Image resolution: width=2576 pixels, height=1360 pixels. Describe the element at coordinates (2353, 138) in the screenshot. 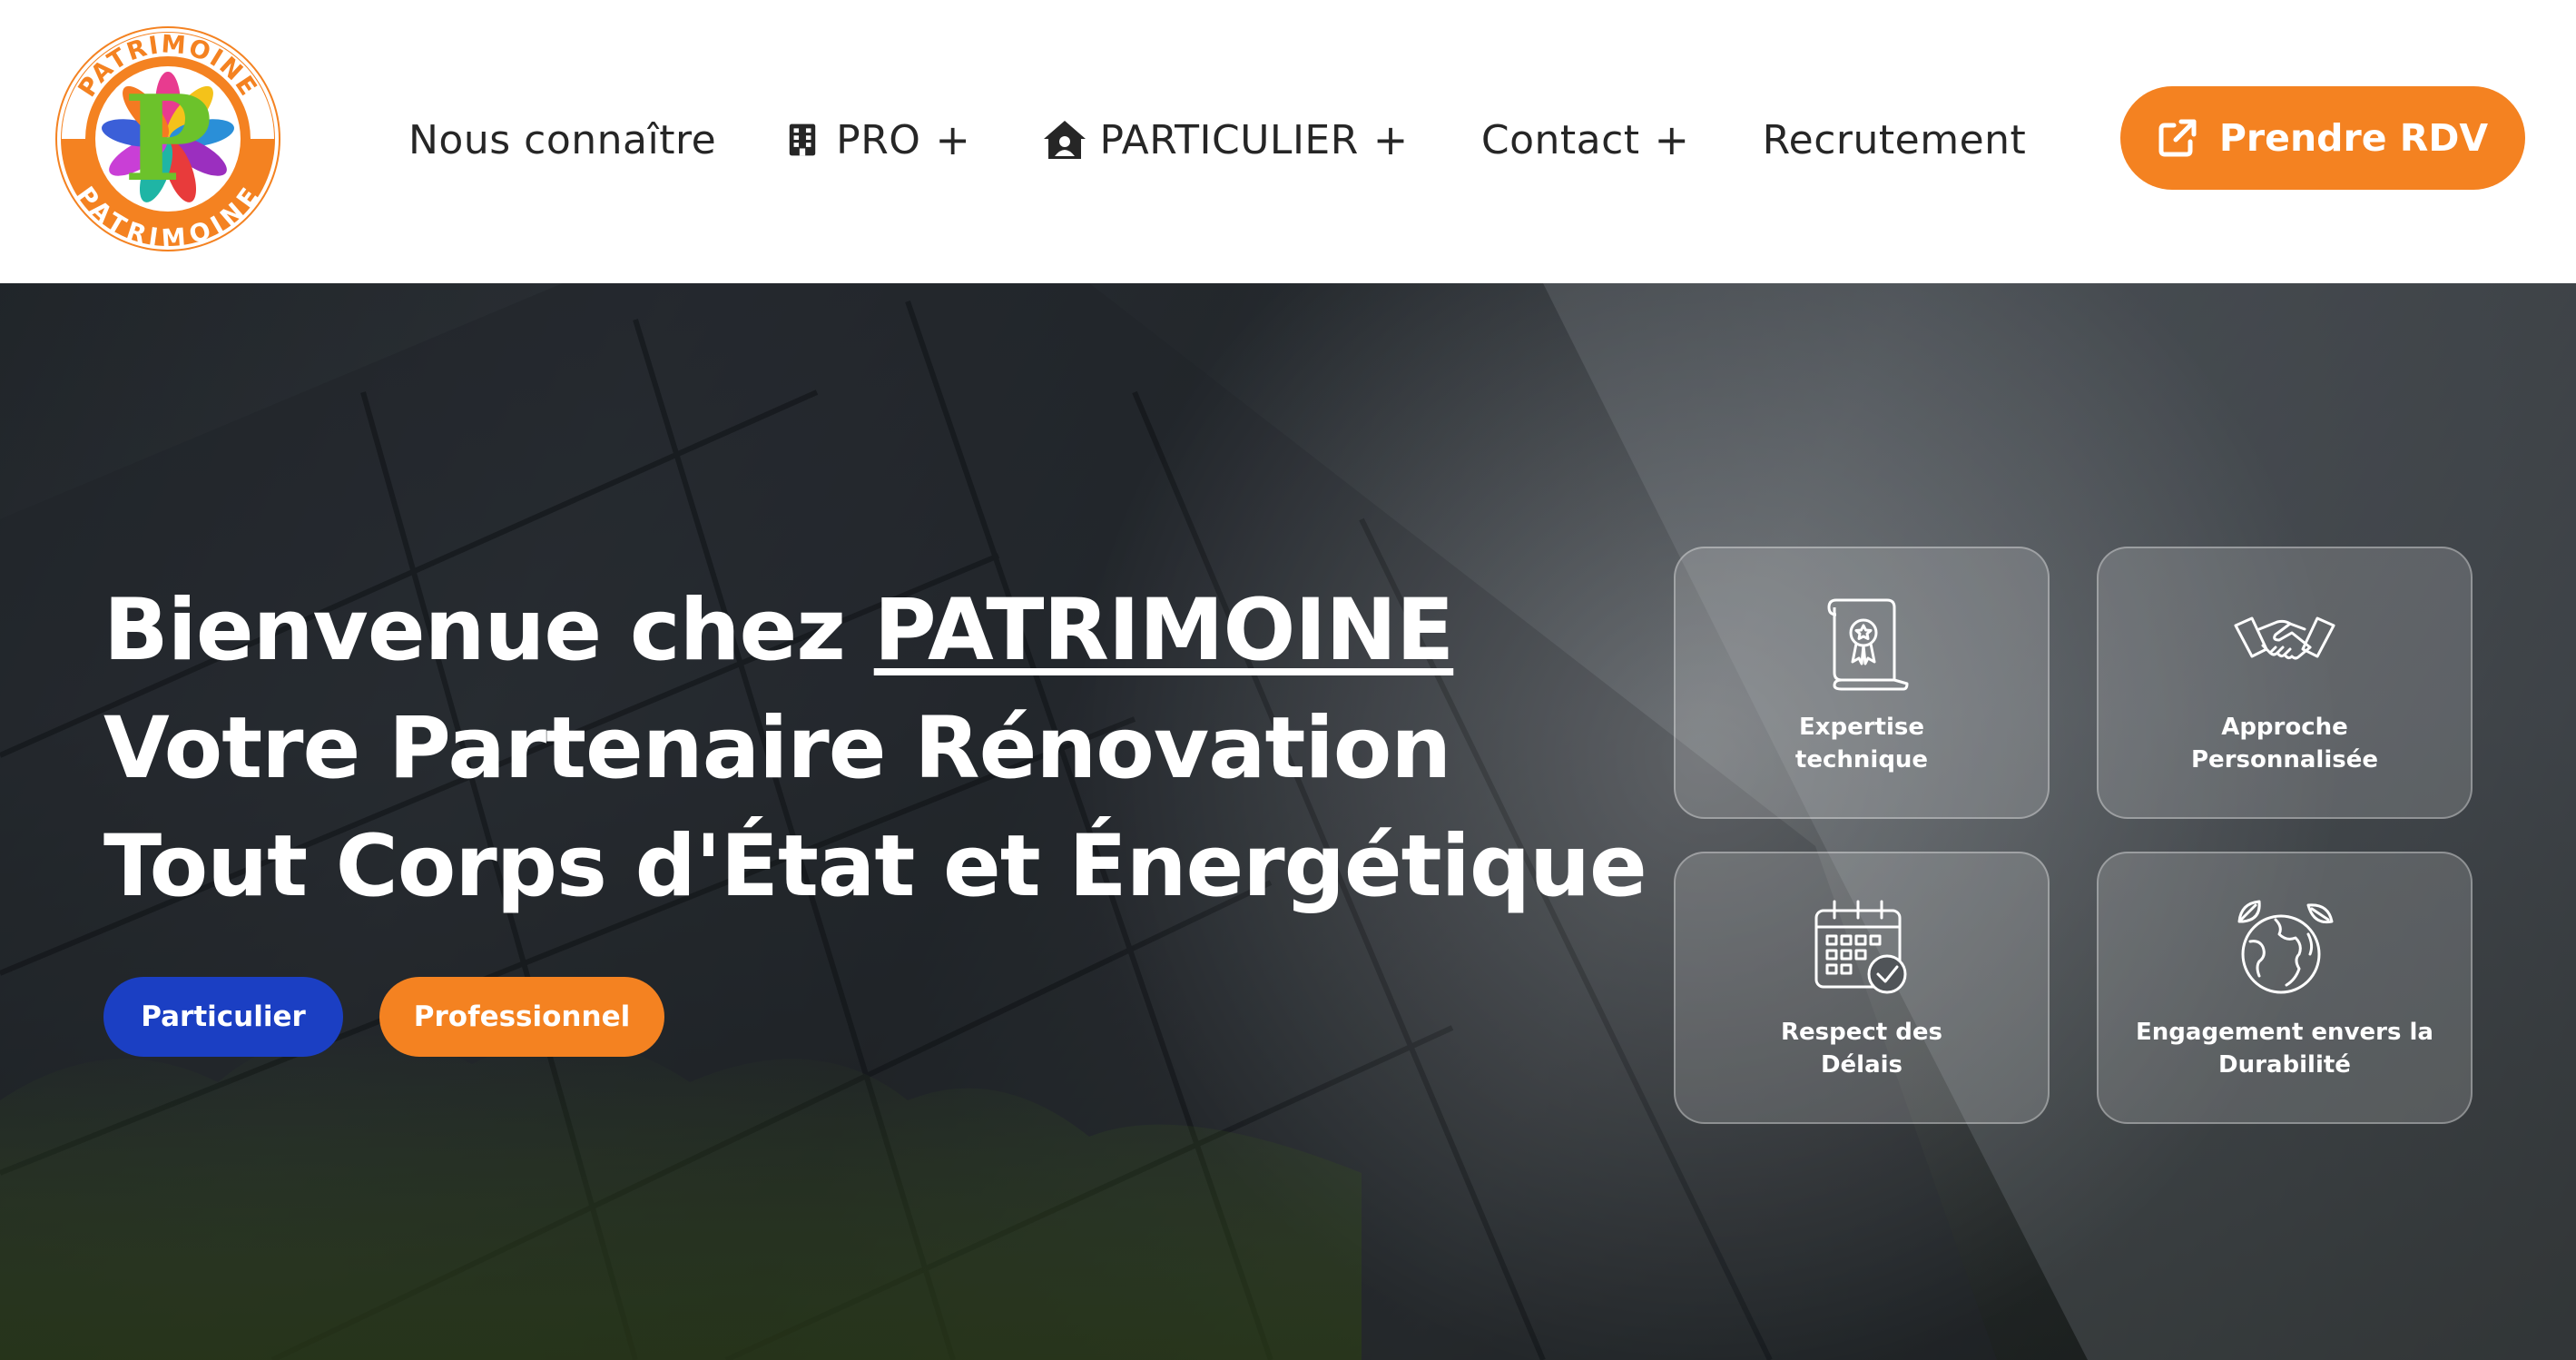

I see `cta-label: Prendre RDV` at that location.